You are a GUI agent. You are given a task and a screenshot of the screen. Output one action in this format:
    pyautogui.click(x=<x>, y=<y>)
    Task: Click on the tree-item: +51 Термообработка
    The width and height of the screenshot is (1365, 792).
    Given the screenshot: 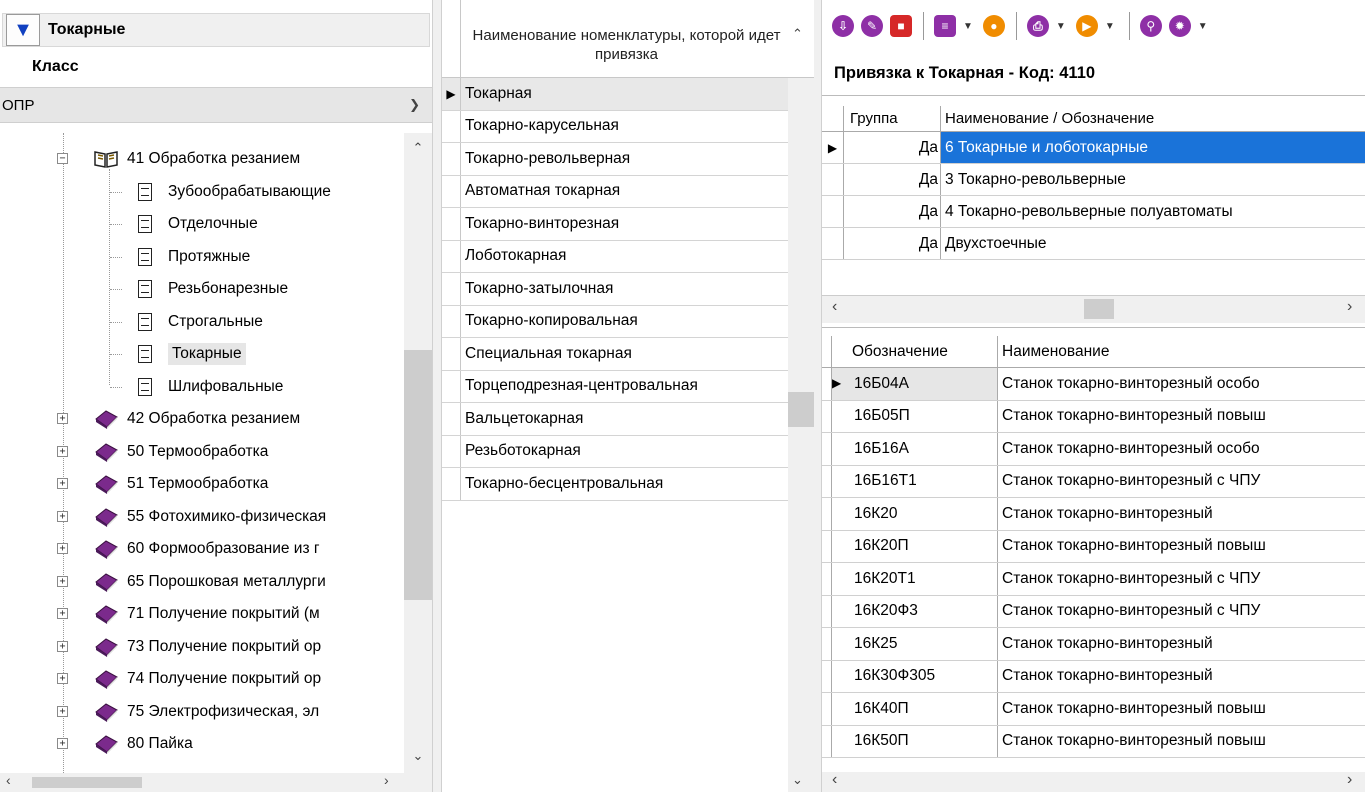 What is the action you would take?
    pyautogui.click(x=162, y=484)
    